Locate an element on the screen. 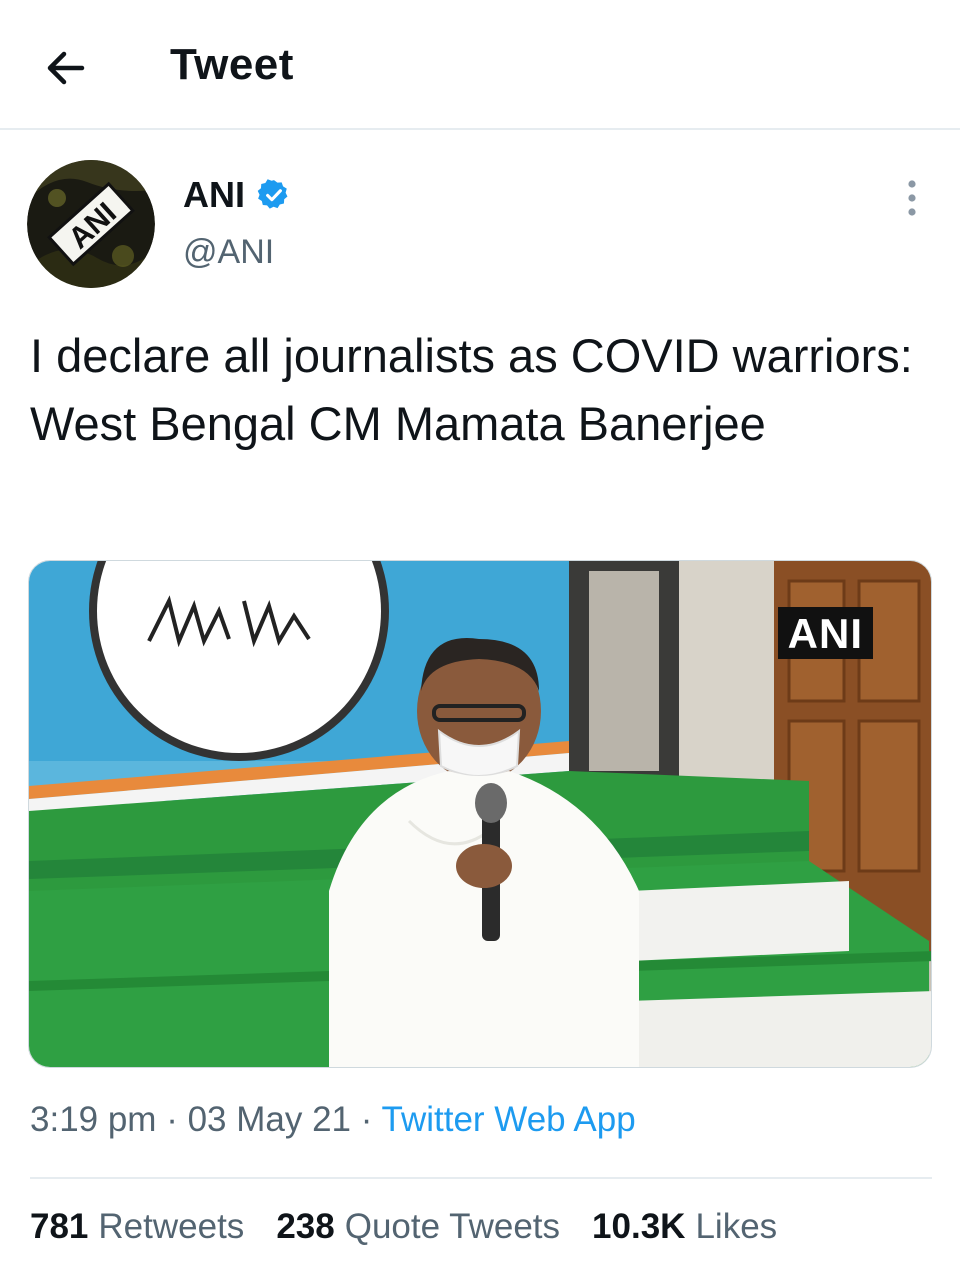  tweet-date: 03 May 21 is located at coordinates (269, 1119).